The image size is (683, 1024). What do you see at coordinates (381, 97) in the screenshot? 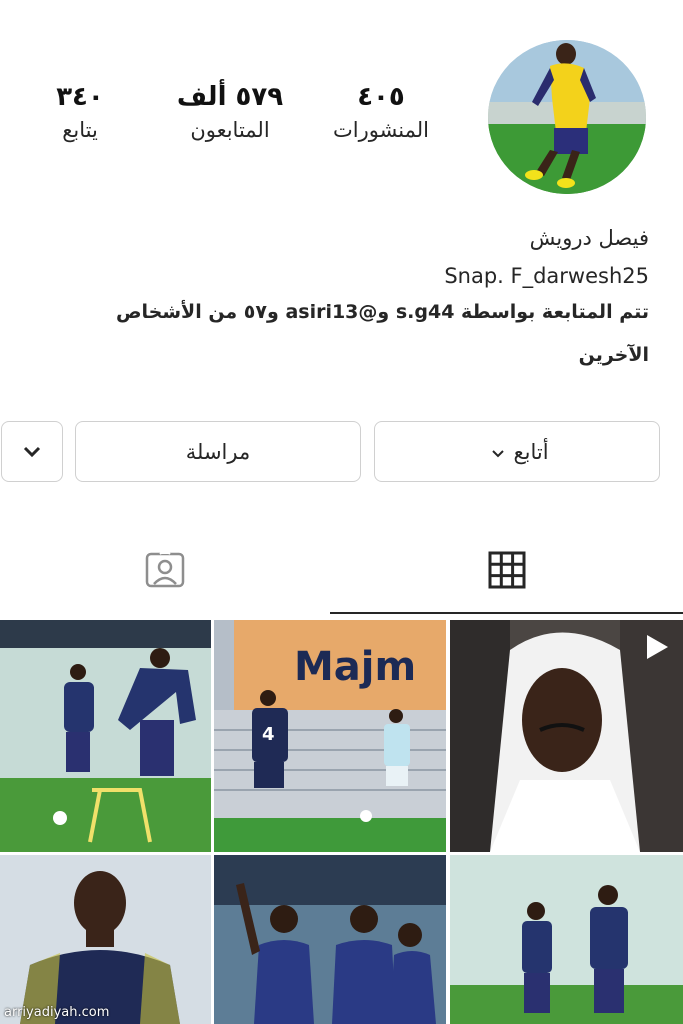
I see `posts-count: ٤٠٥` at bounding box center [381, 97].